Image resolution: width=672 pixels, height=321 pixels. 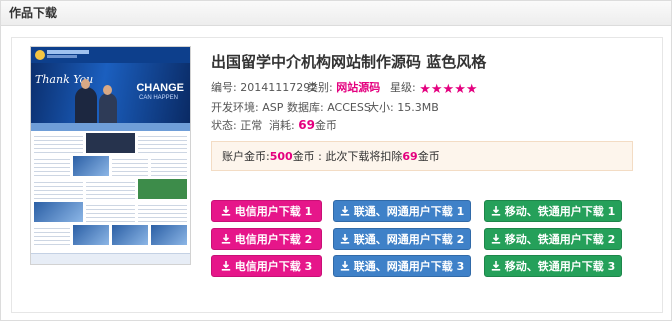 I want to click on db-label: 数据库:, so click(x=305, y=107).